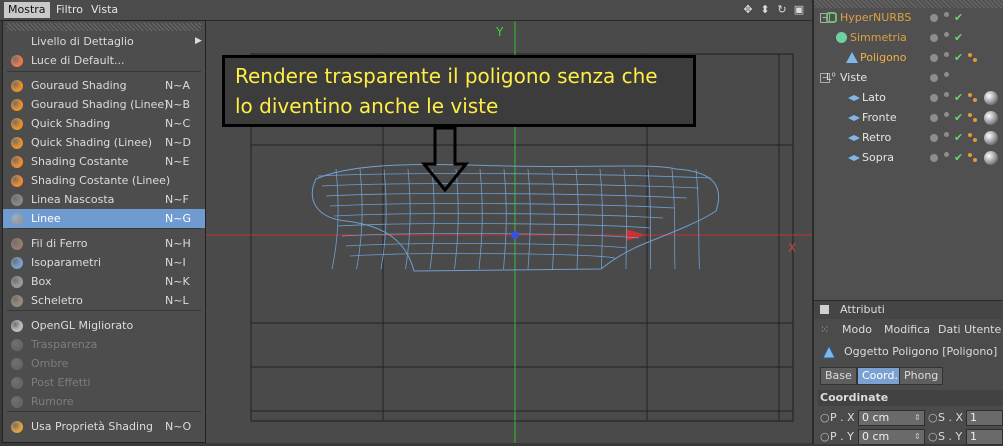 This screenshot has height=446, width=1003. I want to click on menu-item-quick-shading: Quick Shading N~C, so click(104, 123).